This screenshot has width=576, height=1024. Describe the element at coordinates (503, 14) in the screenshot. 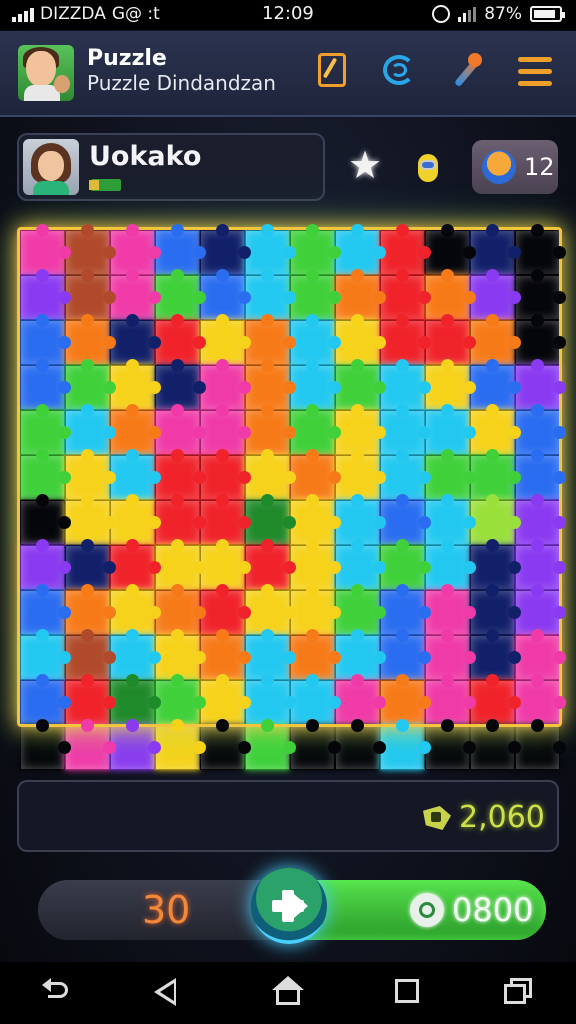

I see `battery-percent: 87%` at that location.